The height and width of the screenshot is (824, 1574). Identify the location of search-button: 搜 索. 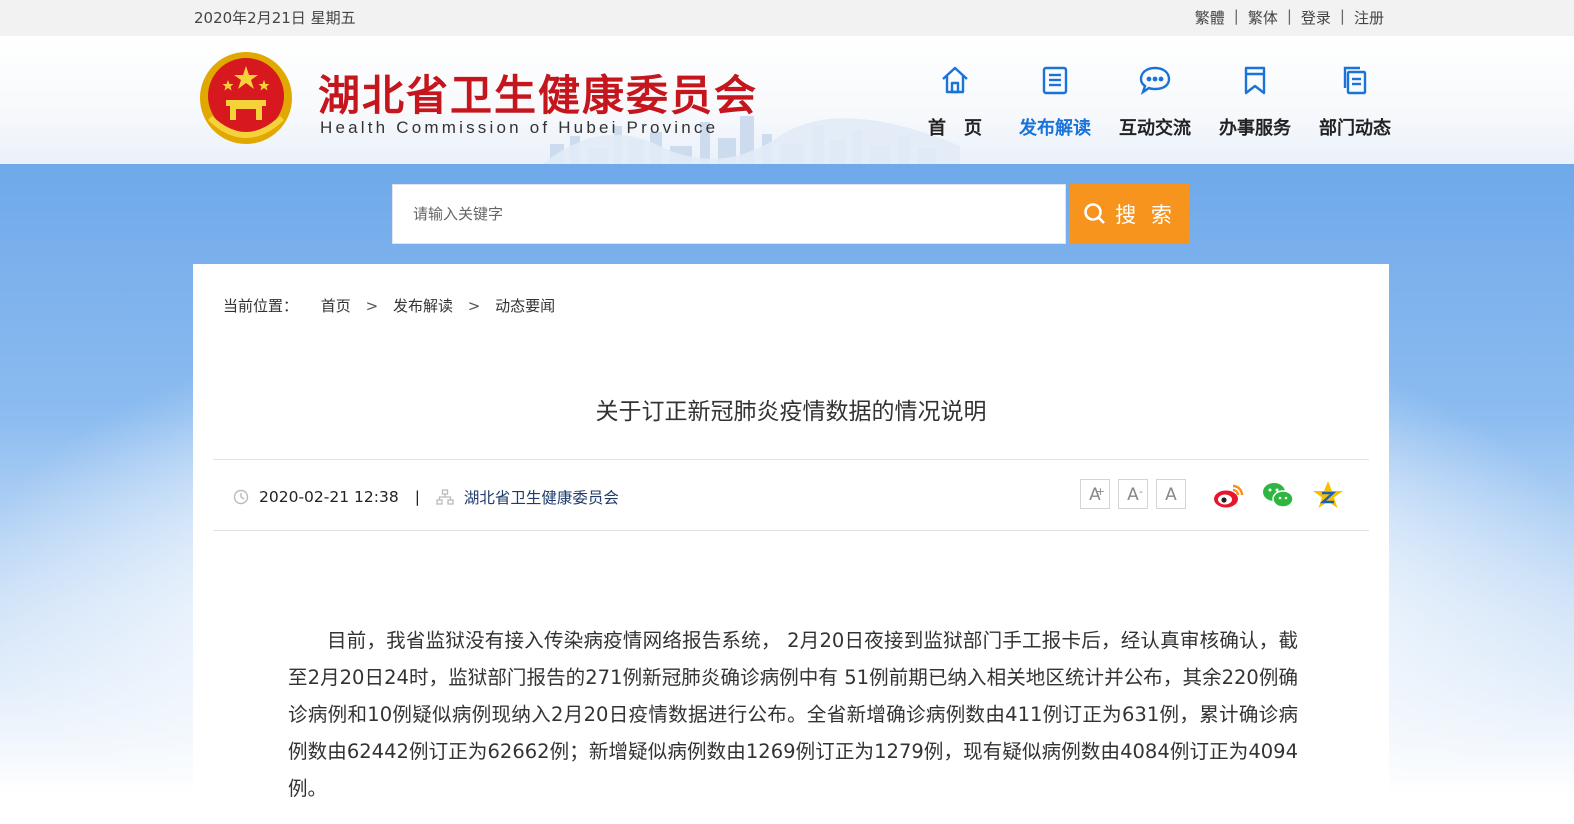
(1129, 214).